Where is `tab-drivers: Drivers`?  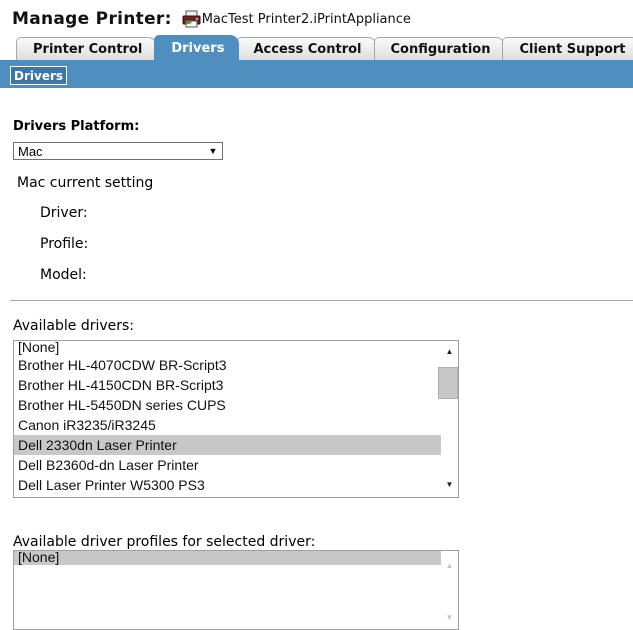 tab-drivers: Drivers is located at coordinates (197, 47).